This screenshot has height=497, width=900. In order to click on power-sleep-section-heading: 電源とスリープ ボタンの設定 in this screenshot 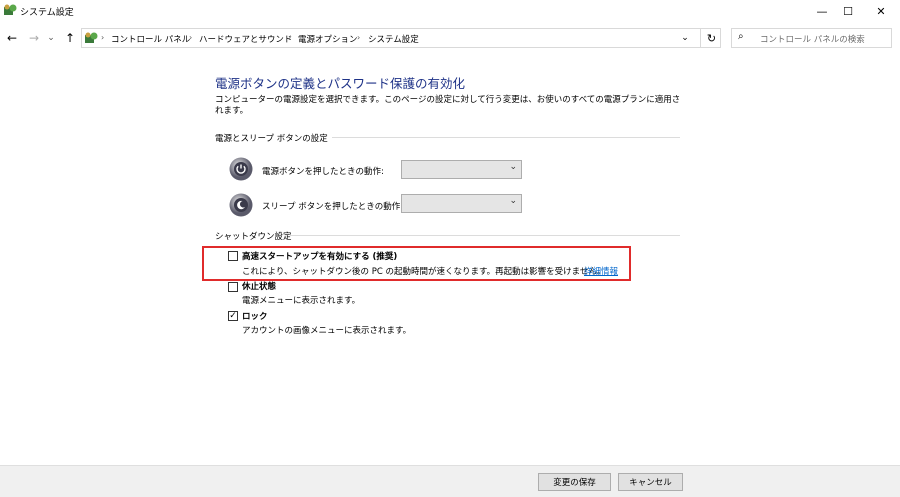, I will do `click(271, 139)`.